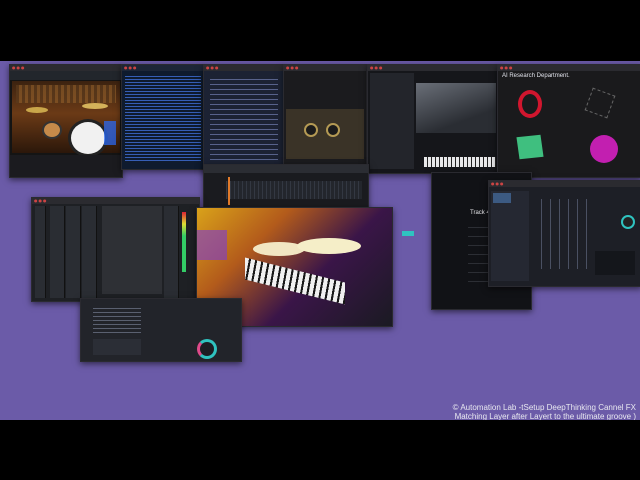 Image resolution: width=640 pixels, height=480 pixels. What do you see at coordinates (460, 162) in the screenshot?
I see `piano-keyboard` at bounding box center [460, 162].